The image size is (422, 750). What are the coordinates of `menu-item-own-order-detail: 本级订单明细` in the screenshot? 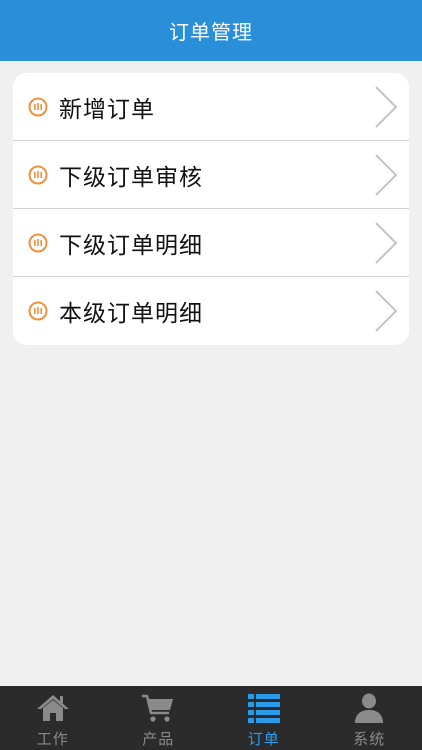 It's located at (211, 311).